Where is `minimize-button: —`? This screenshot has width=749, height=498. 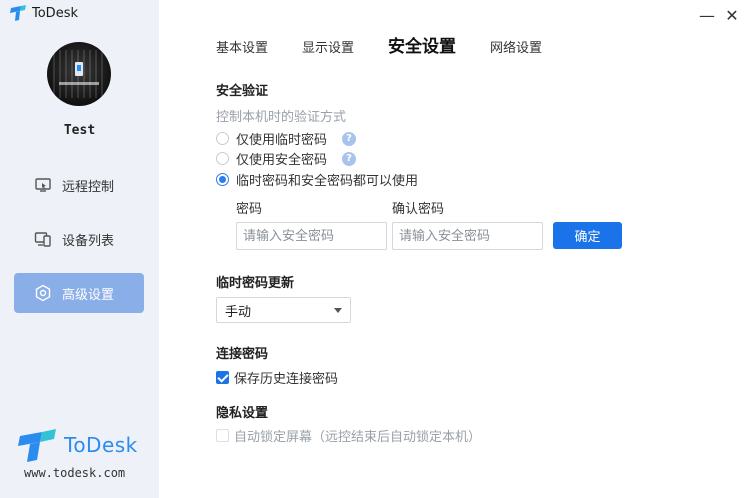 minimize-button: — is located at coordinates (707, 15).